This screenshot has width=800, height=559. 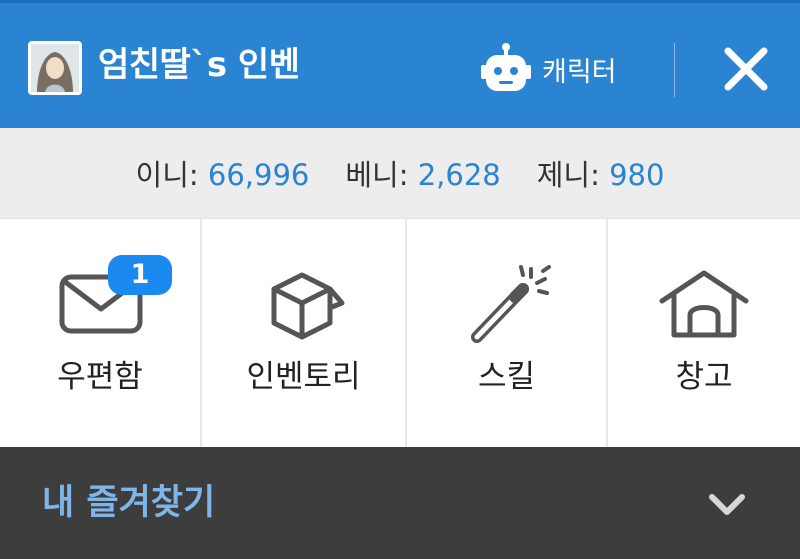 I want to click on menu-item-storage: 창고, so click(x=704, y=333).